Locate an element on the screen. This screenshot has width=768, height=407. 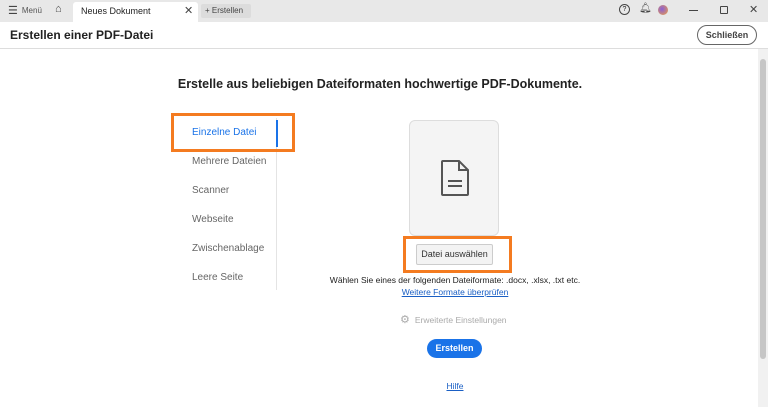
document-icon is located at coordinates (455, 178).